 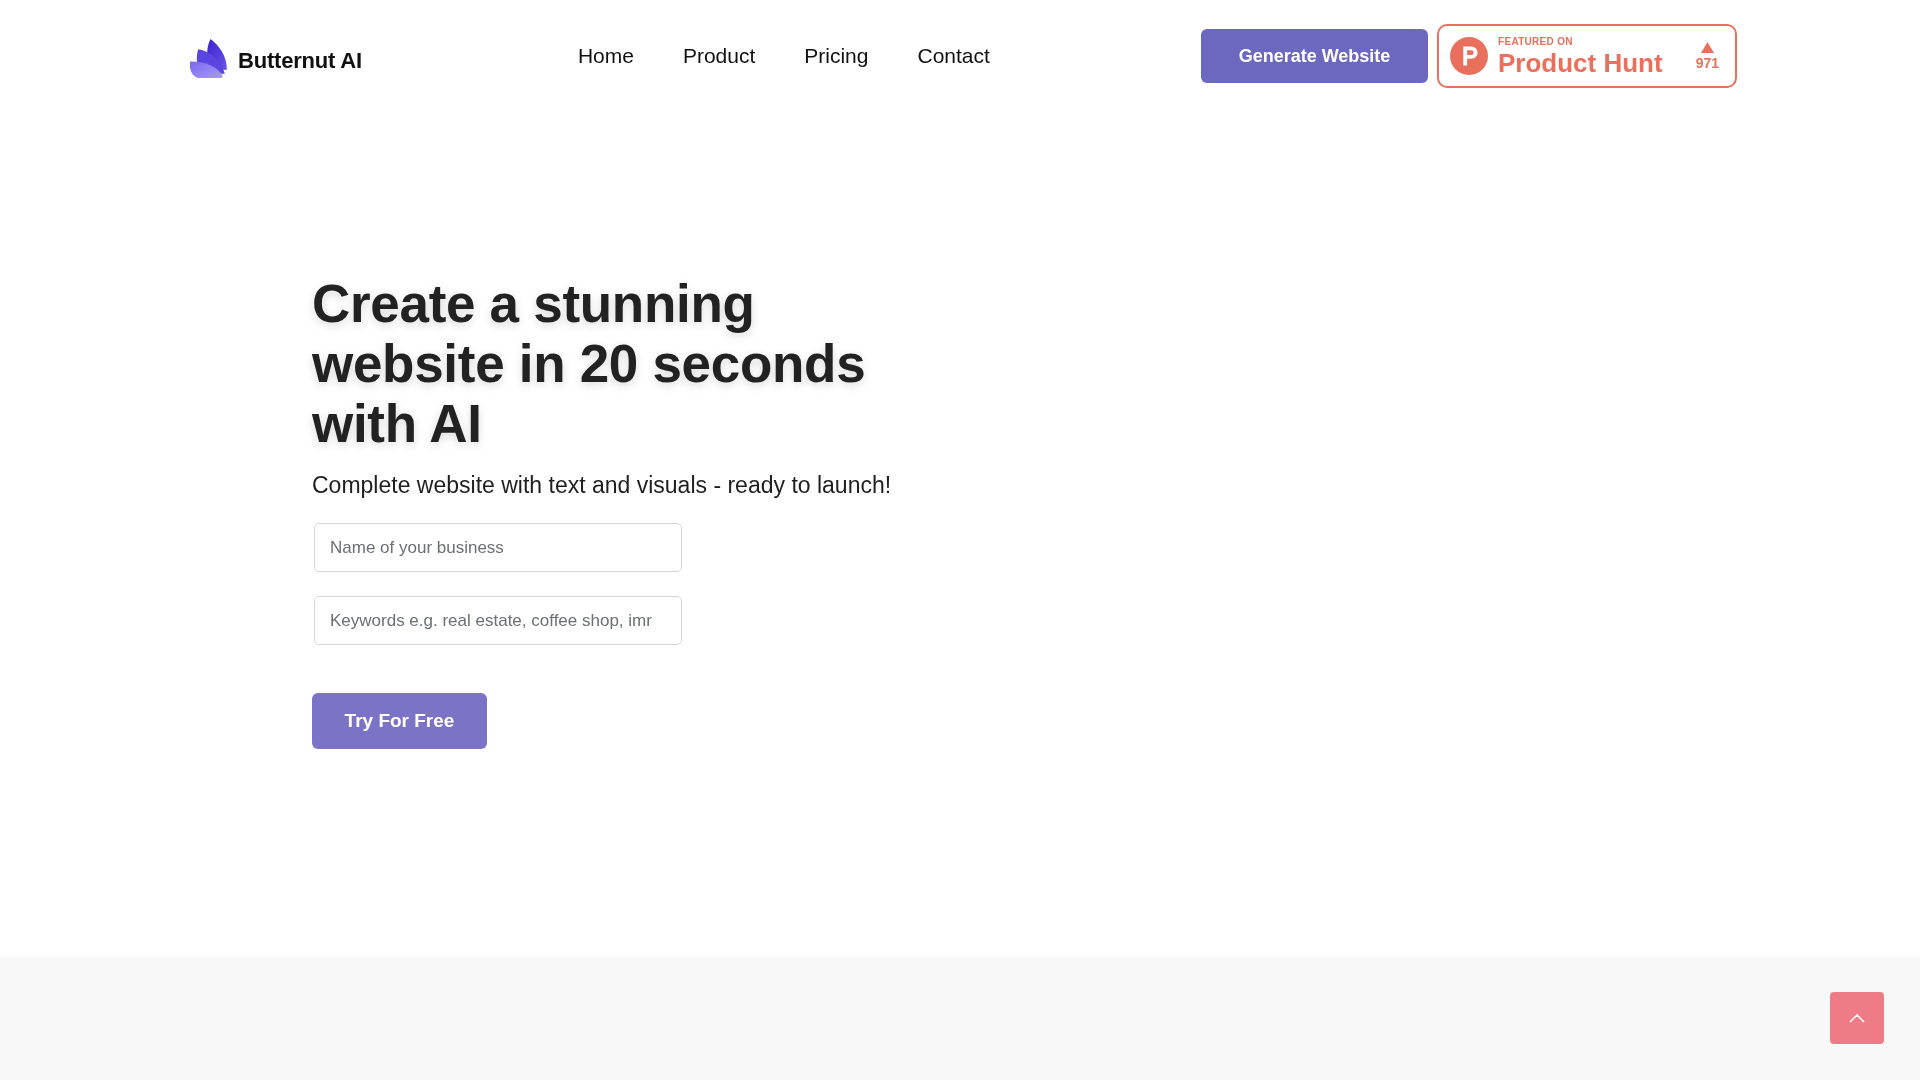 What do you see at coordinates (605, 56) in the screenshot?
I see `nav-link: Home` at bounding box center [605, 56].